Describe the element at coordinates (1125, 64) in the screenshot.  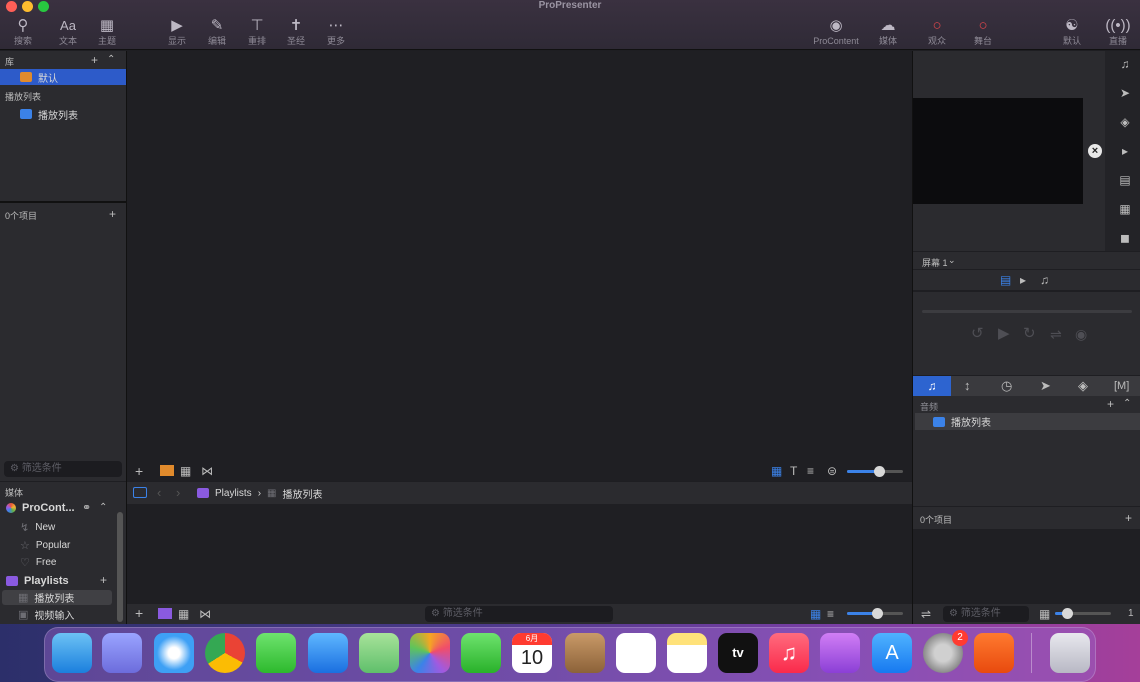
I see `music-note-icon: ♫` at that location.